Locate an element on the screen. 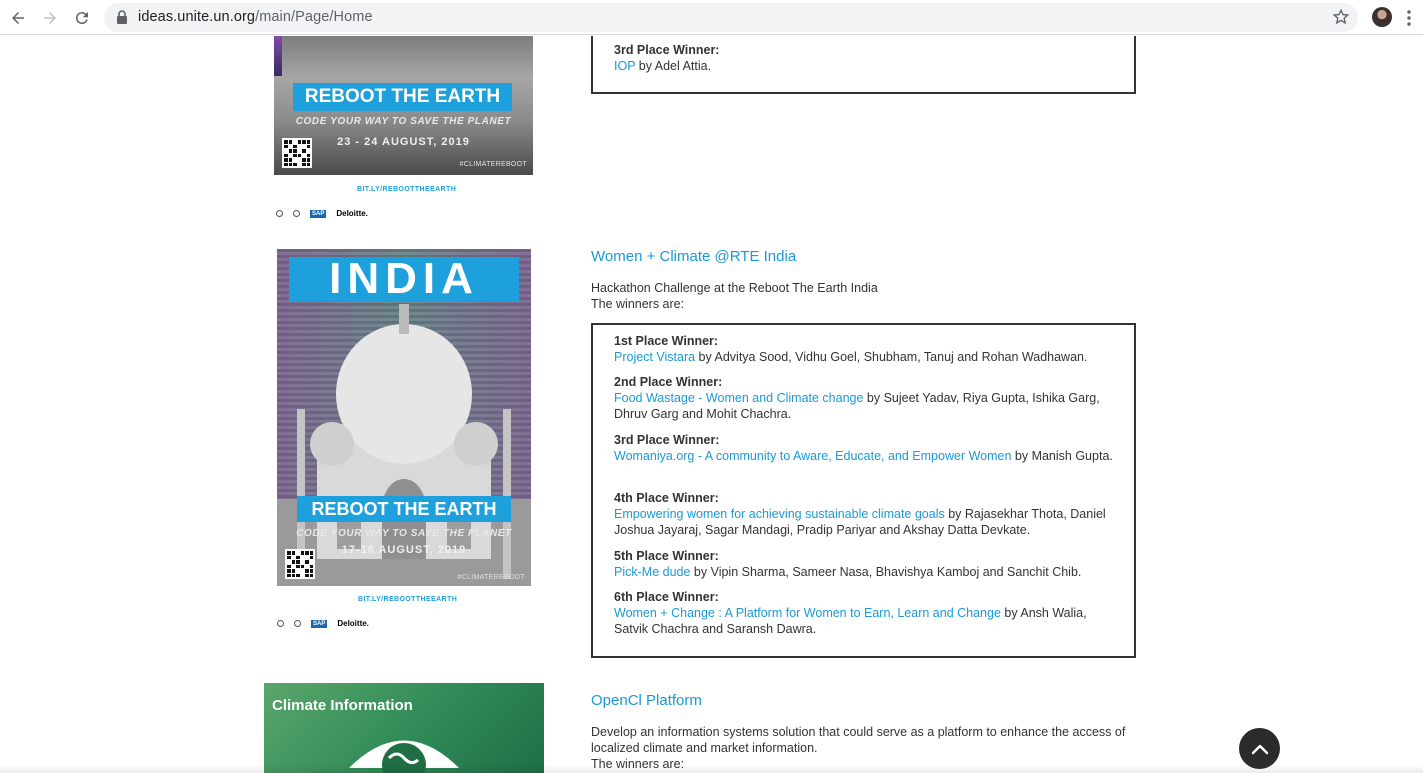 This screenshot has width=1423, height=773. winner-project-link: Project Vistara is located at coordinates (654, 357).